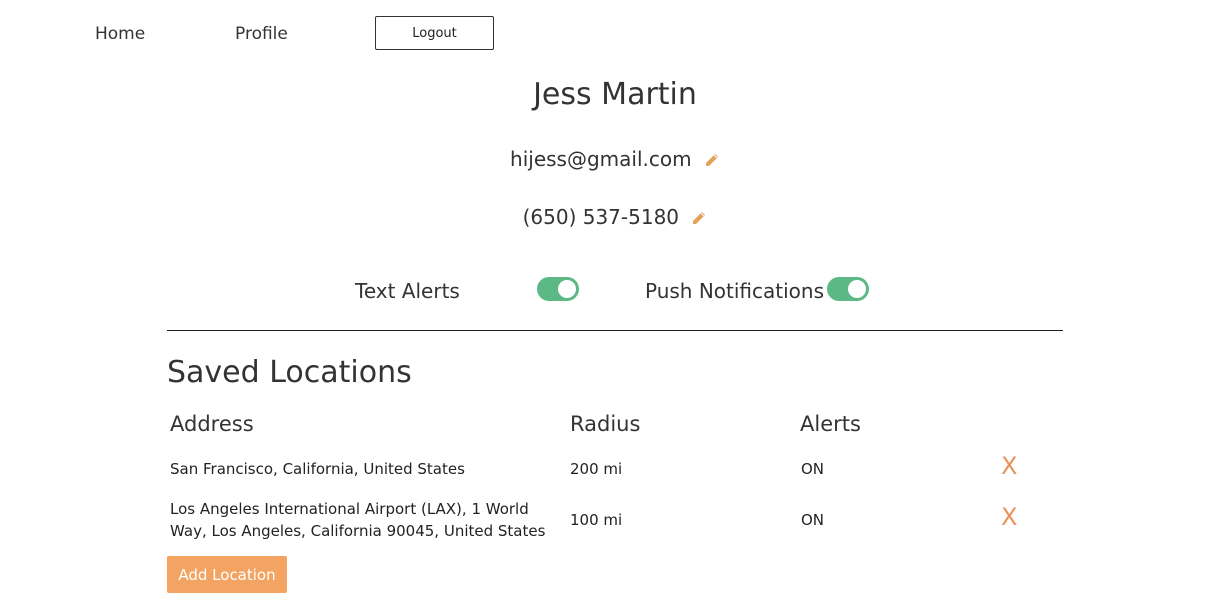 Image resolution: width=1230 pixels, height=608 pixels. I want to click on nav-profile-link: Profile, so click(261, 34).